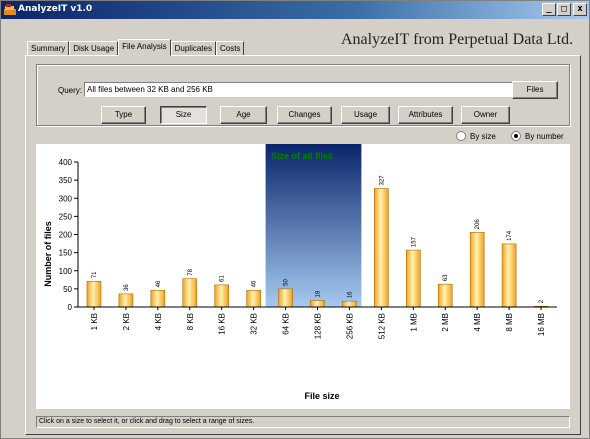  What do you see at coordinates (126, 300) in the screenshot?
I see `bar-2kb` at bounding box center [126, 300].